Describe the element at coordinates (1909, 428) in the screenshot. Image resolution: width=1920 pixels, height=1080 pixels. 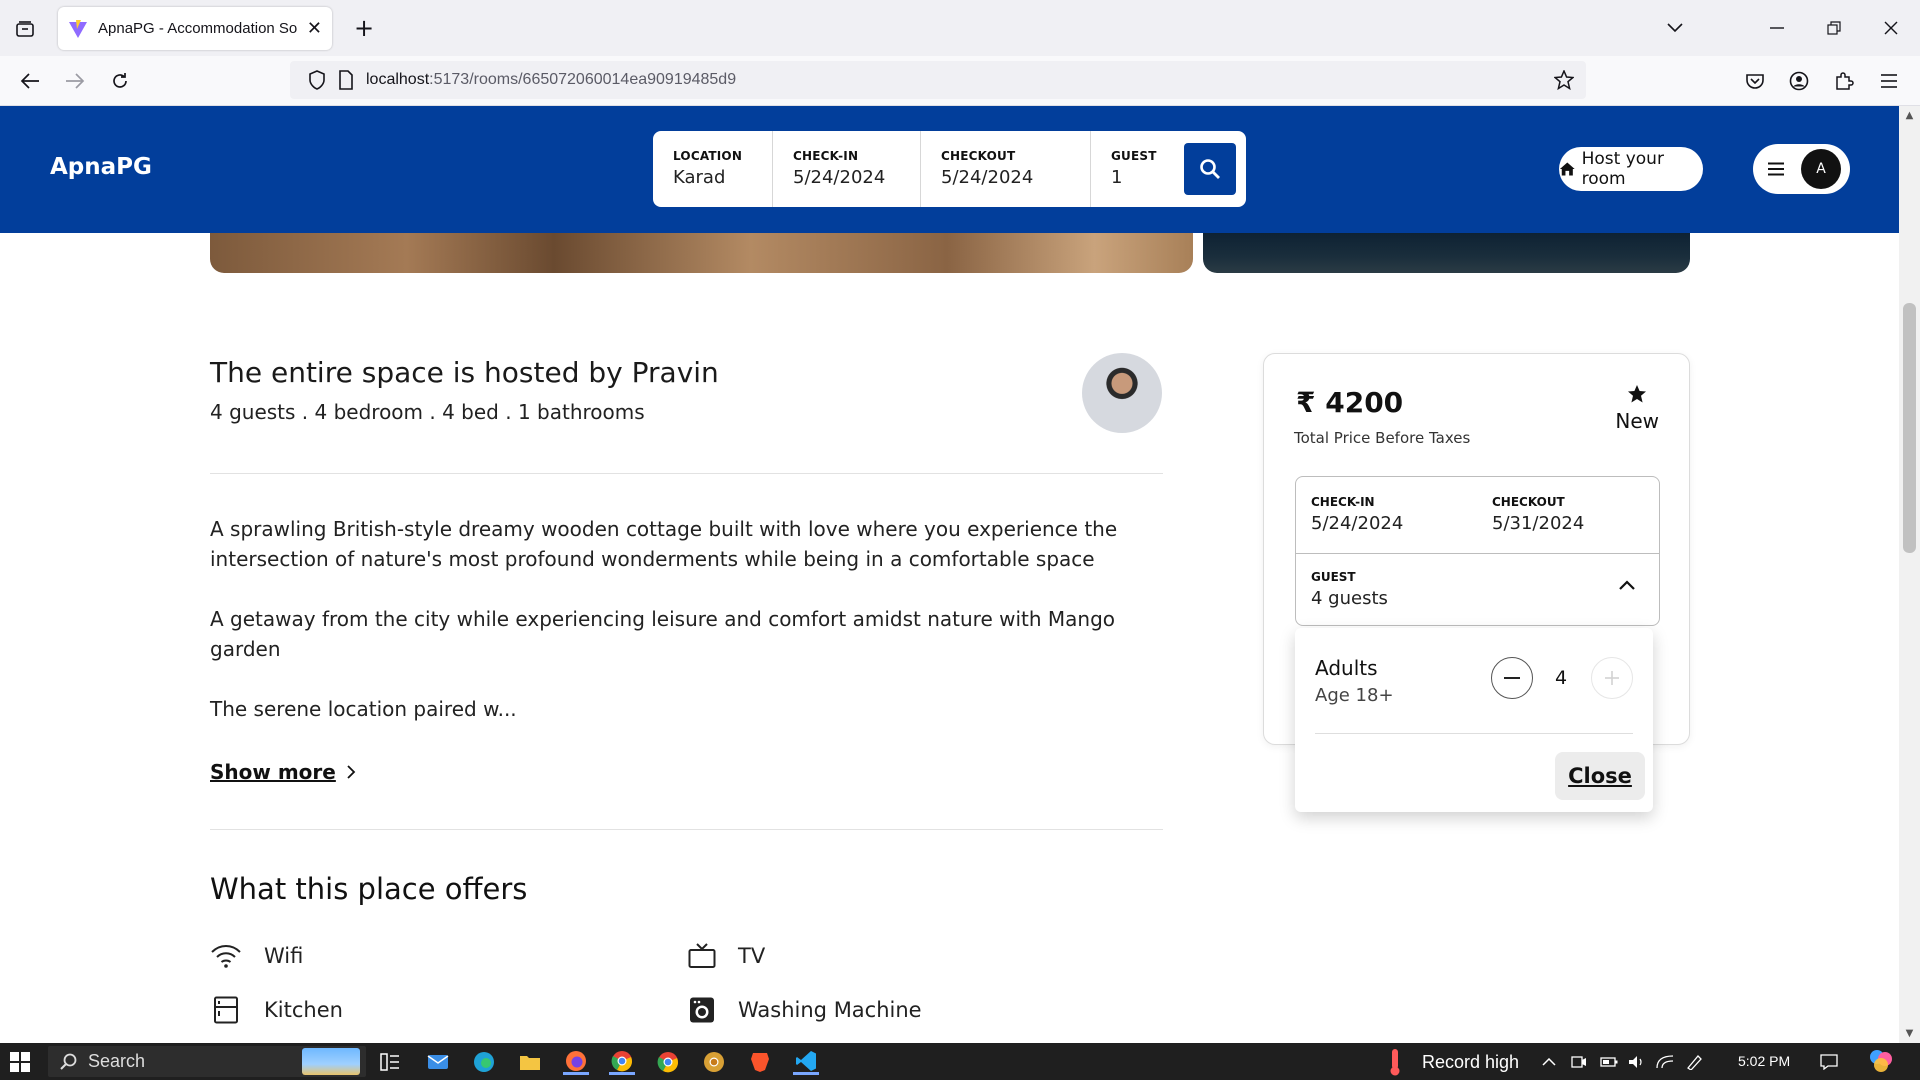
I see `scrollbar-thumb` at that location.